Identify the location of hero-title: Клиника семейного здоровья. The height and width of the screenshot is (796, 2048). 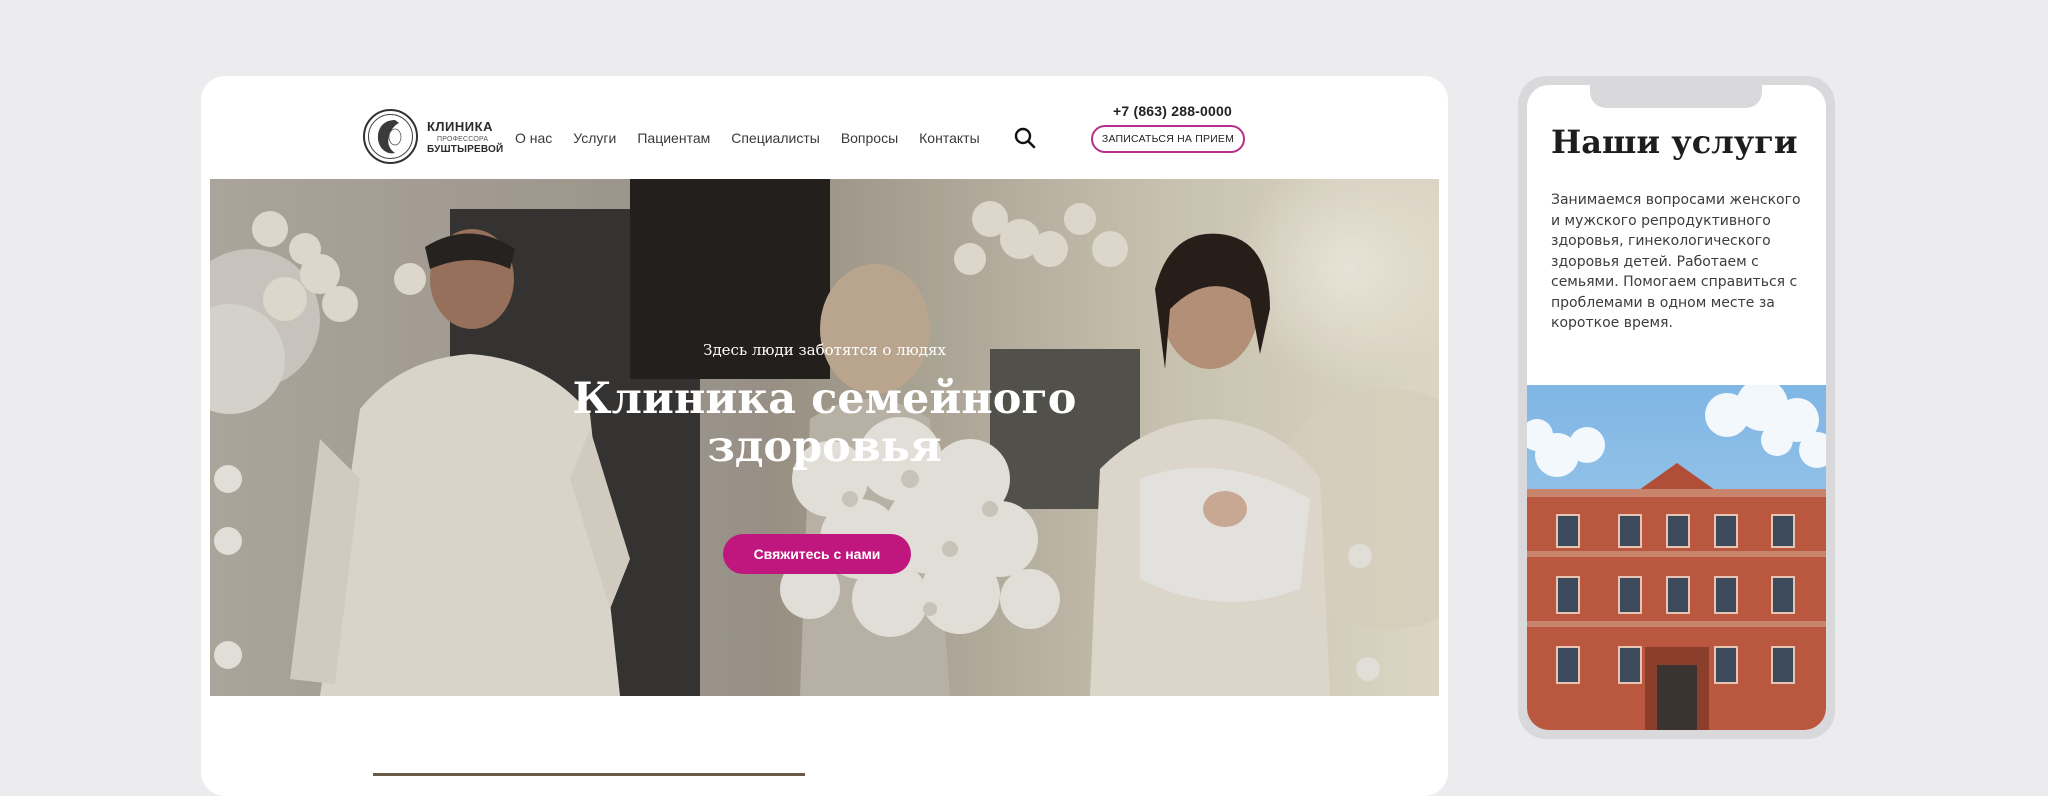
(824, 423).